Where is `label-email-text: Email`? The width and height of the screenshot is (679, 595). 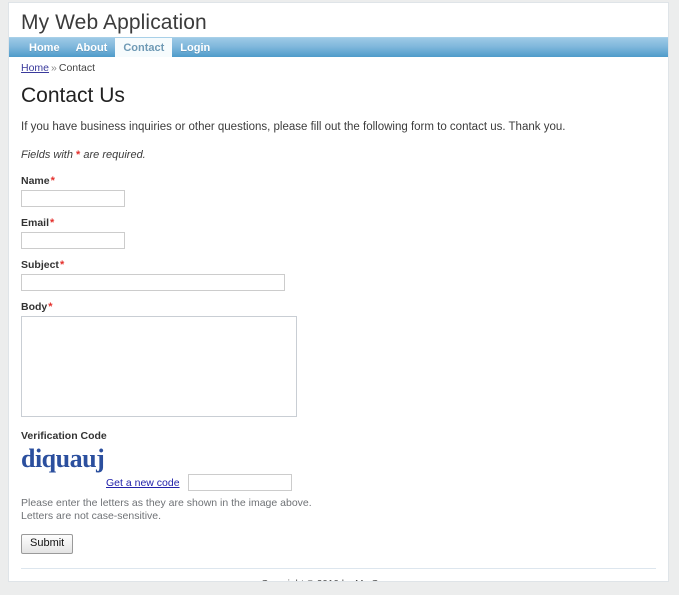
label-email-text: Email is located at coordinates (35, 223).